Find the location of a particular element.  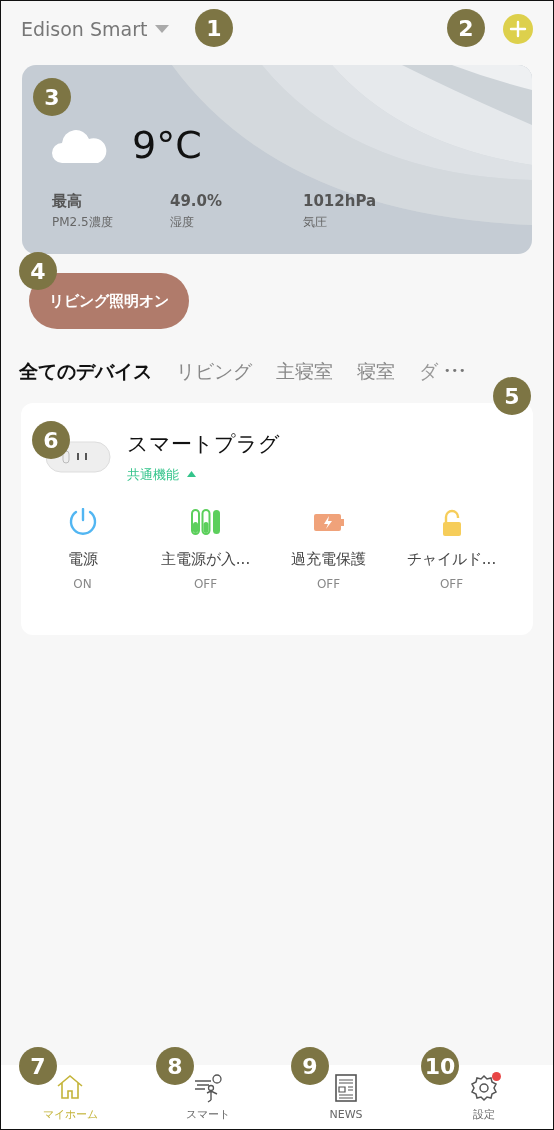

add-button is located at coordinates (518, 29).